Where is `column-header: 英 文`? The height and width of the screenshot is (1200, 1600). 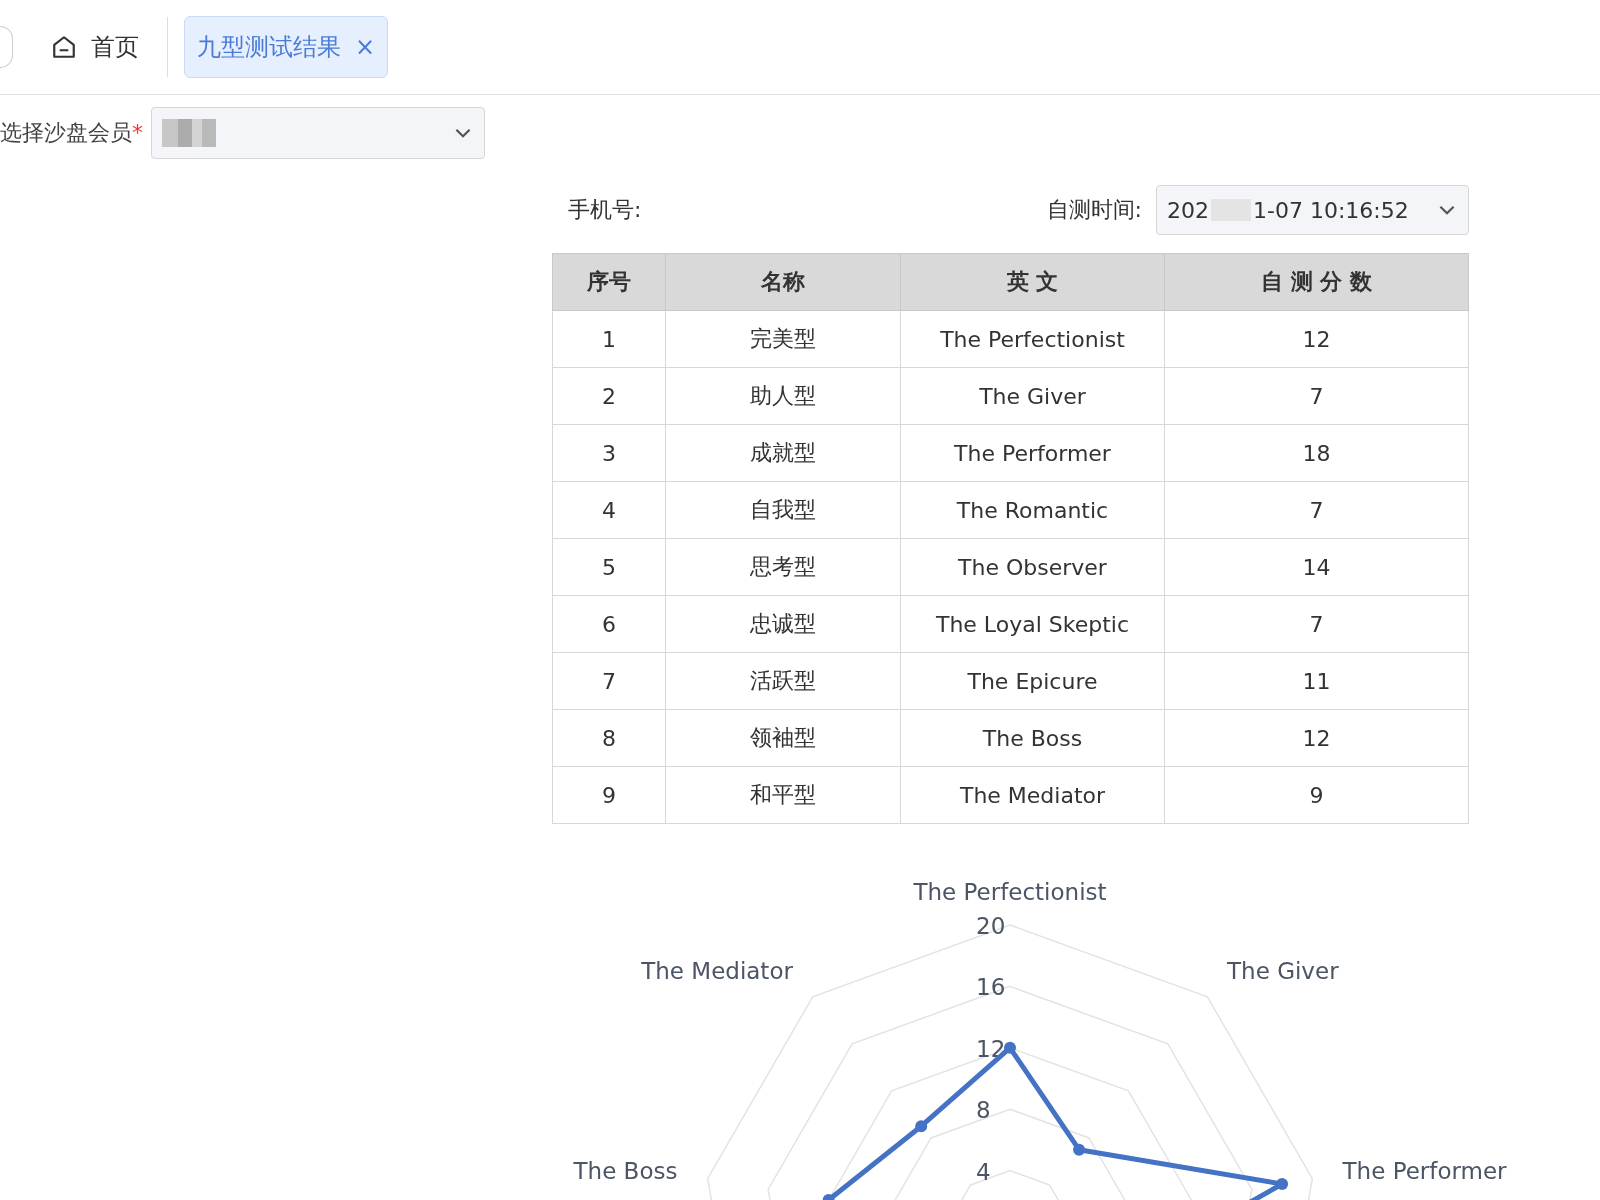
column-header: 英 文 is located at coordinates (1032, 282).